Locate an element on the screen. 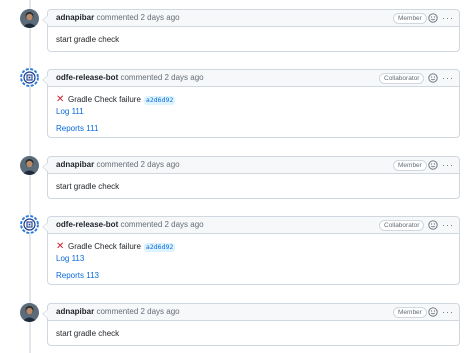  log-line: Log 111 is located at coordinates (253, 112).